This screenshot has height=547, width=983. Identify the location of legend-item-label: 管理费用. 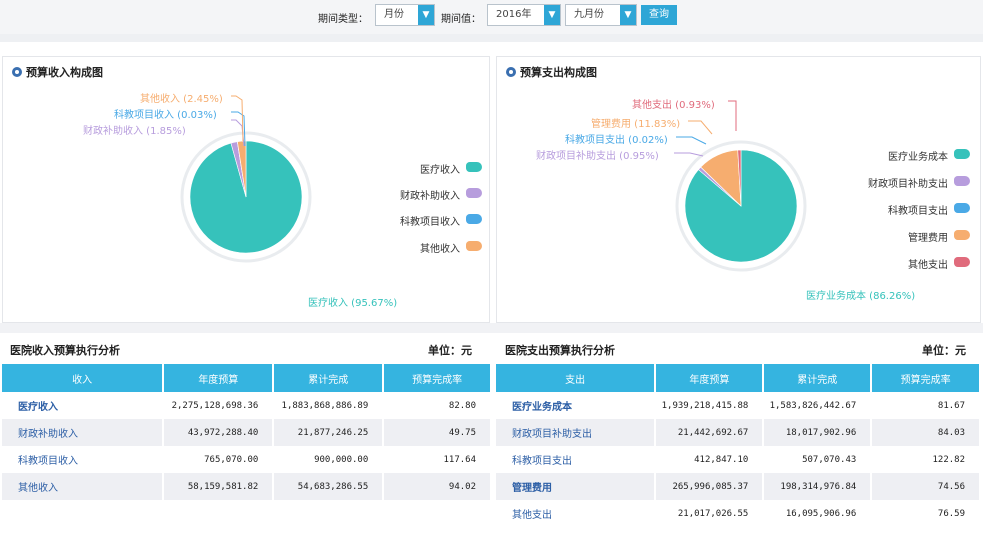
(894, 236).